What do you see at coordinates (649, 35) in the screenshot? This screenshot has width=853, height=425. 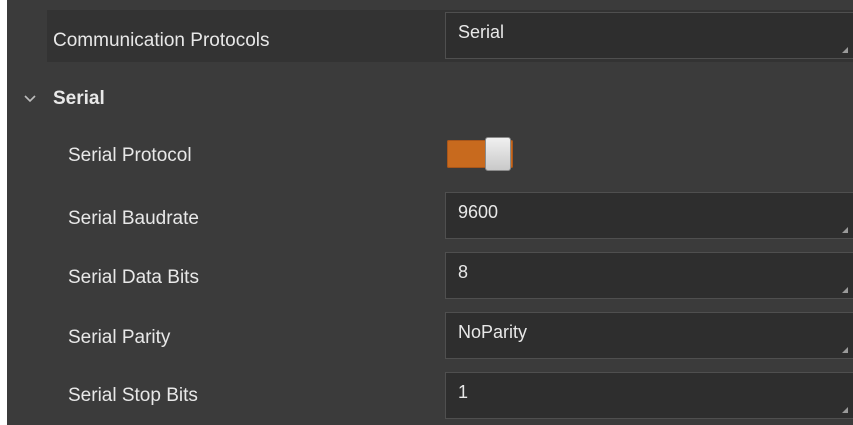 I see `communication-protocols-select: Serial` at bounding box center [649, 35].